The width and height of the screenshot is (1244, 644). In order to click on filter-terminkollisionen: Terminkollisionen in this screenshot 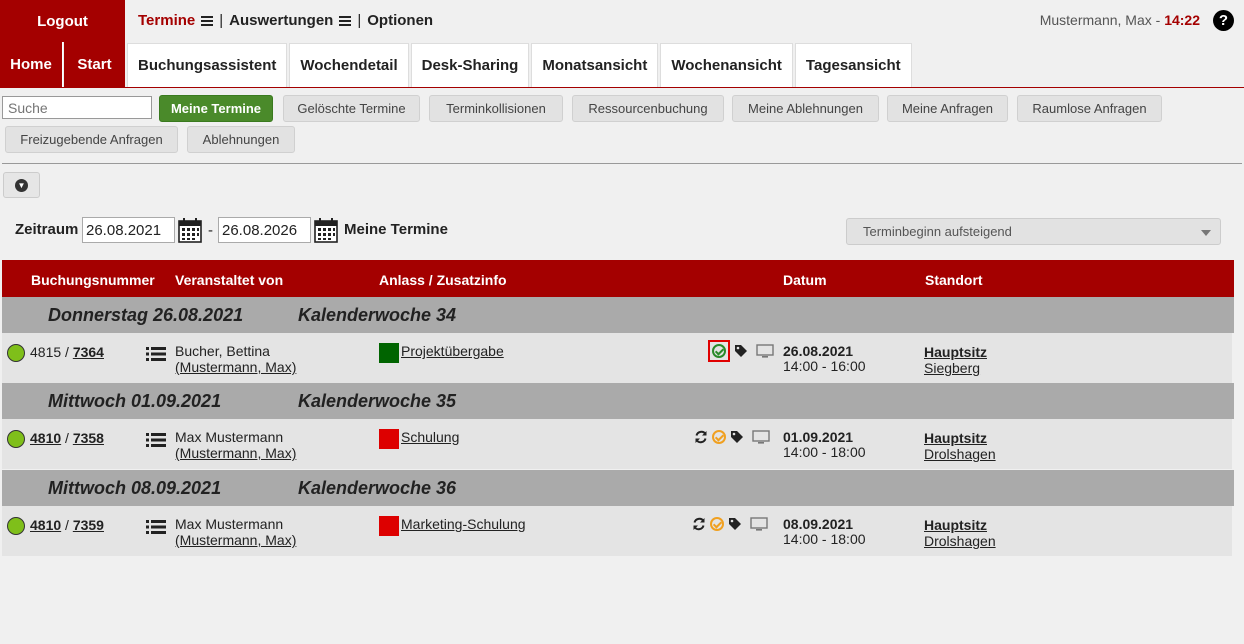, I will do `click(496, 108)`.